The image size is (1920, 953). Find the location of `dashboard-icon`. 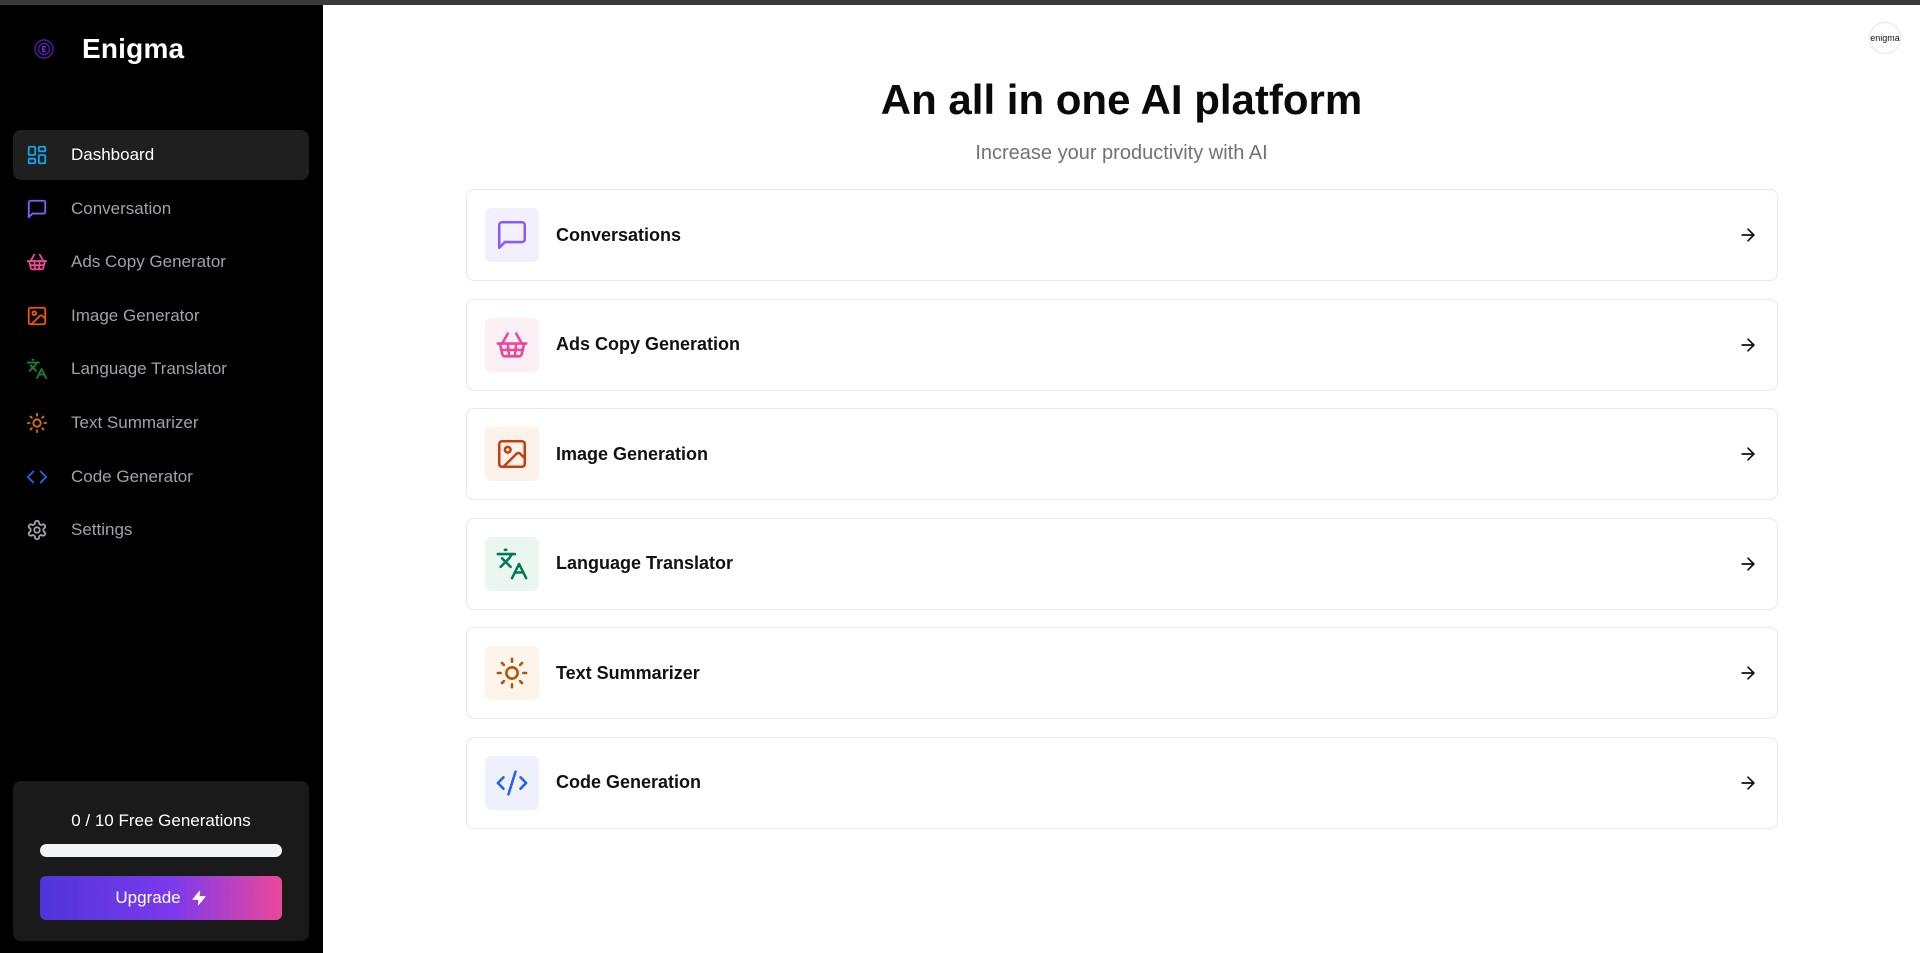

dashboard-icon is located at coordinates (37, 155).